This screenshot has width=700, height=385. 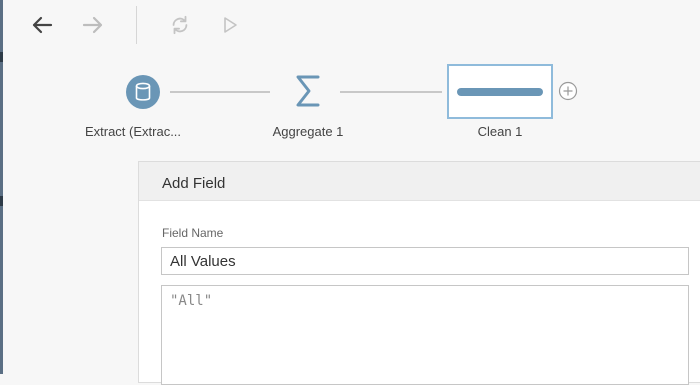 I want to click on plus-circle-icon, so click(x=568, y=91).